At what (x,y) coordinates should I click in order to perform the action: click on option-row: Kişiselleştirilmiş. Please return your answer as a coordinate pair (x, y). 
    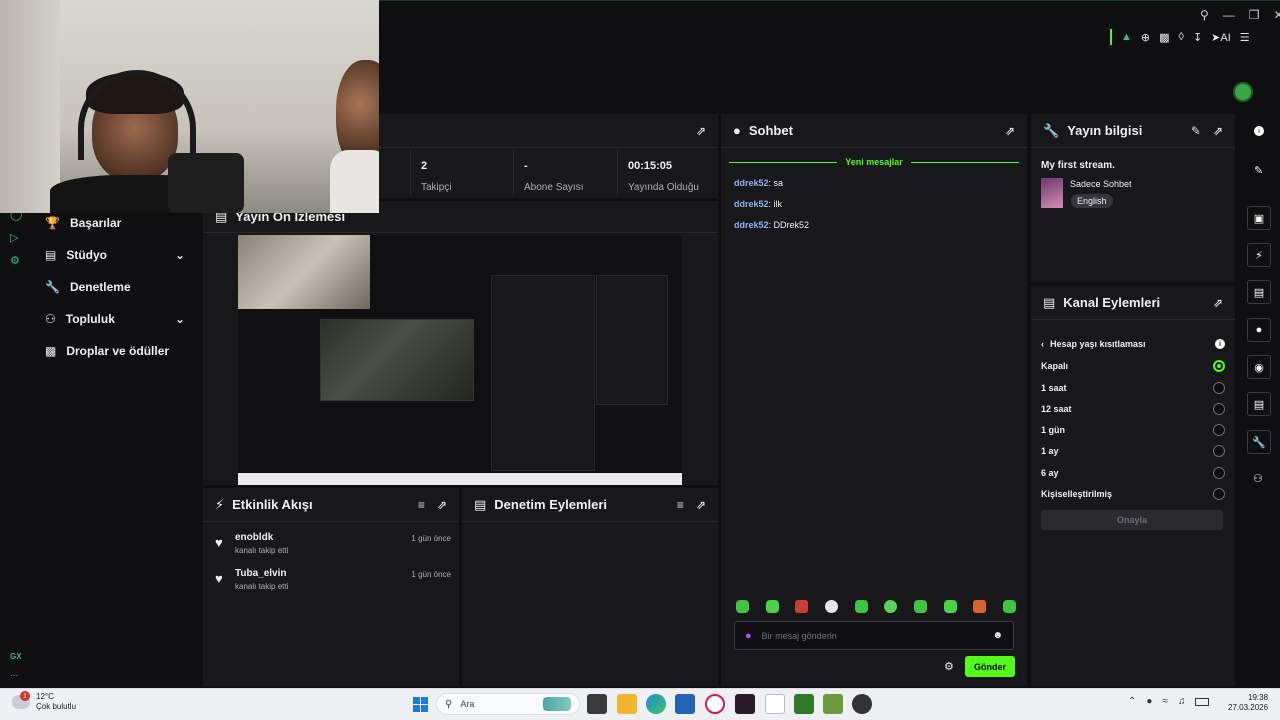
    Looking at the image, I should click on (1133, 494).